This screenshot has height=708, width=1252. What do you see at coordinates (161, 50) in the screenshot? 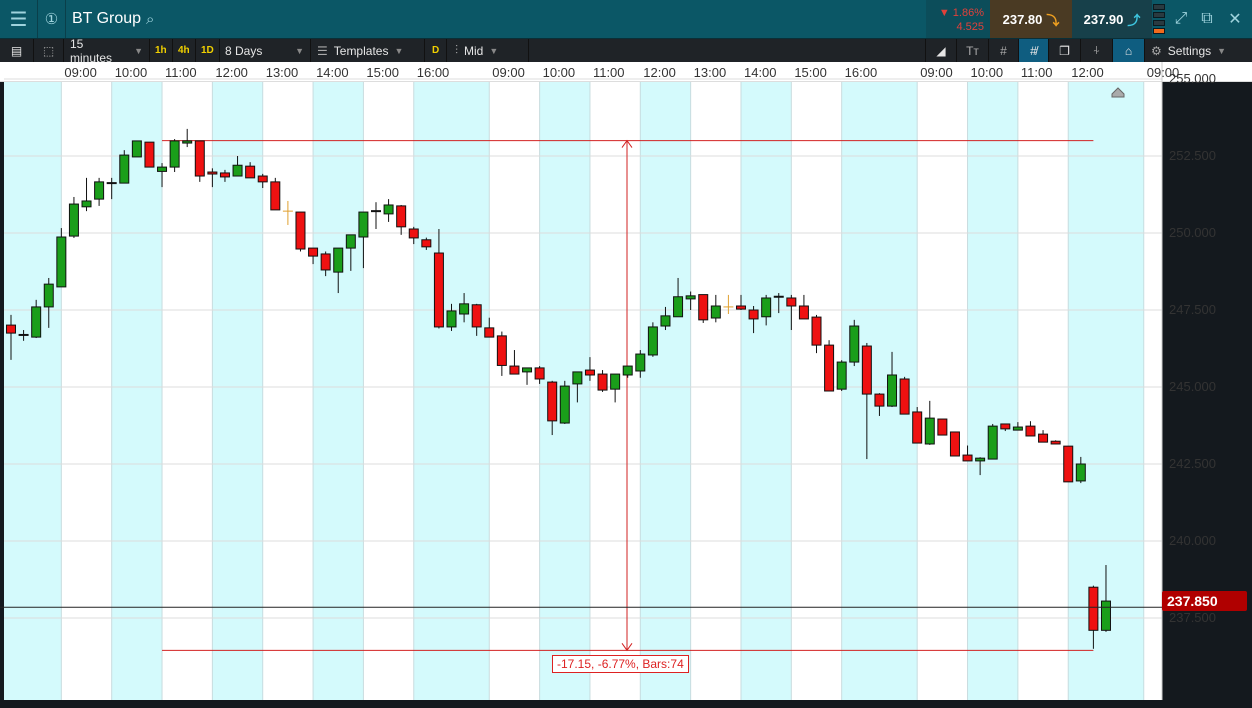
I see `quick-1h-button: 1h` at bounding box center [161, 50].